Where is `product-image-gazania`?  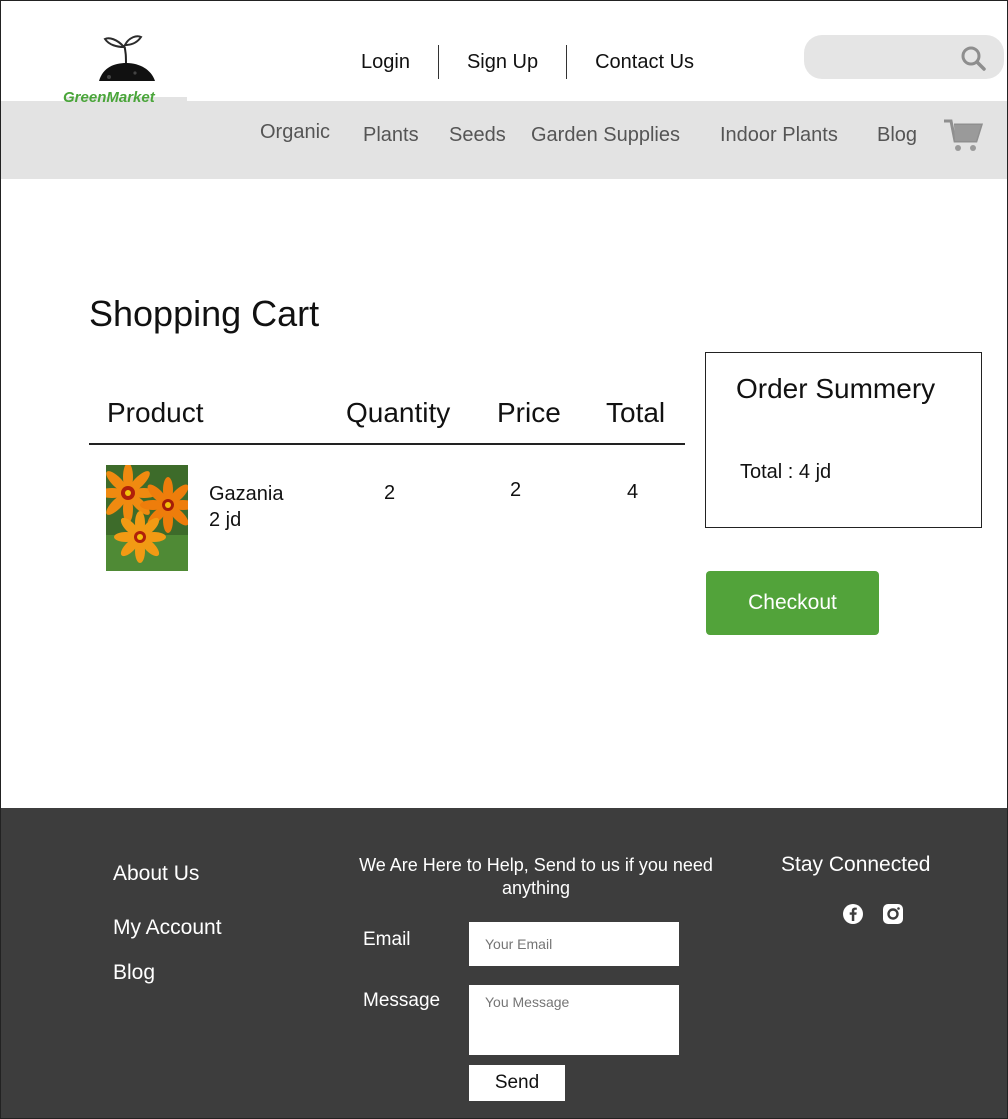
product-image-gazania is located at coordinates (147, 518).